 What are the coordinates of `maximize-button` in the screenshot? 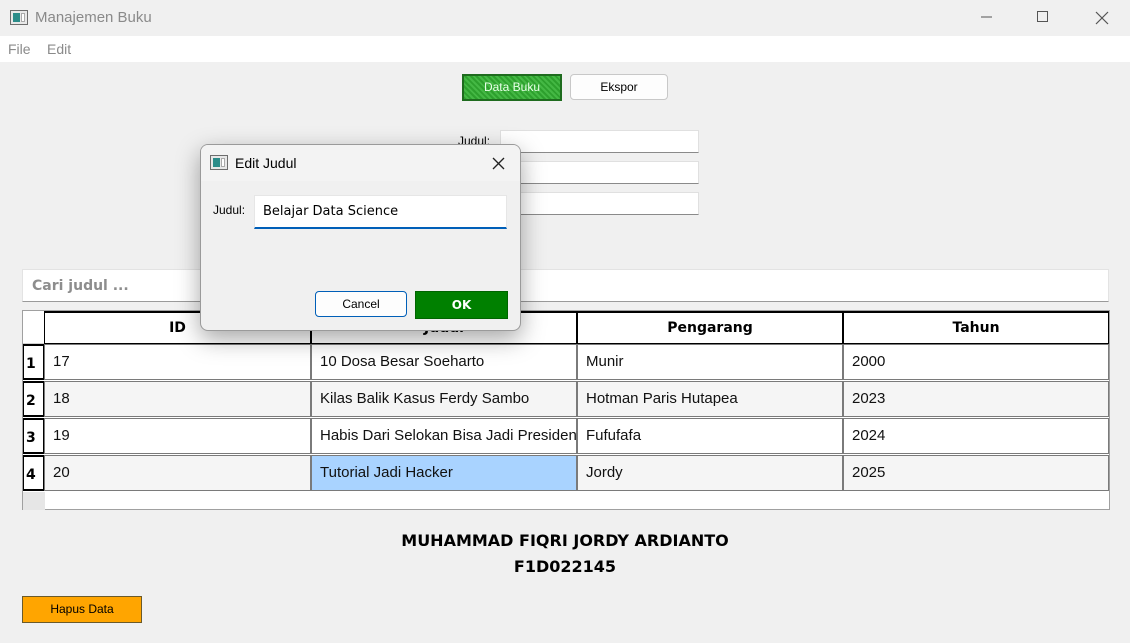 It's located at (1043, 18).